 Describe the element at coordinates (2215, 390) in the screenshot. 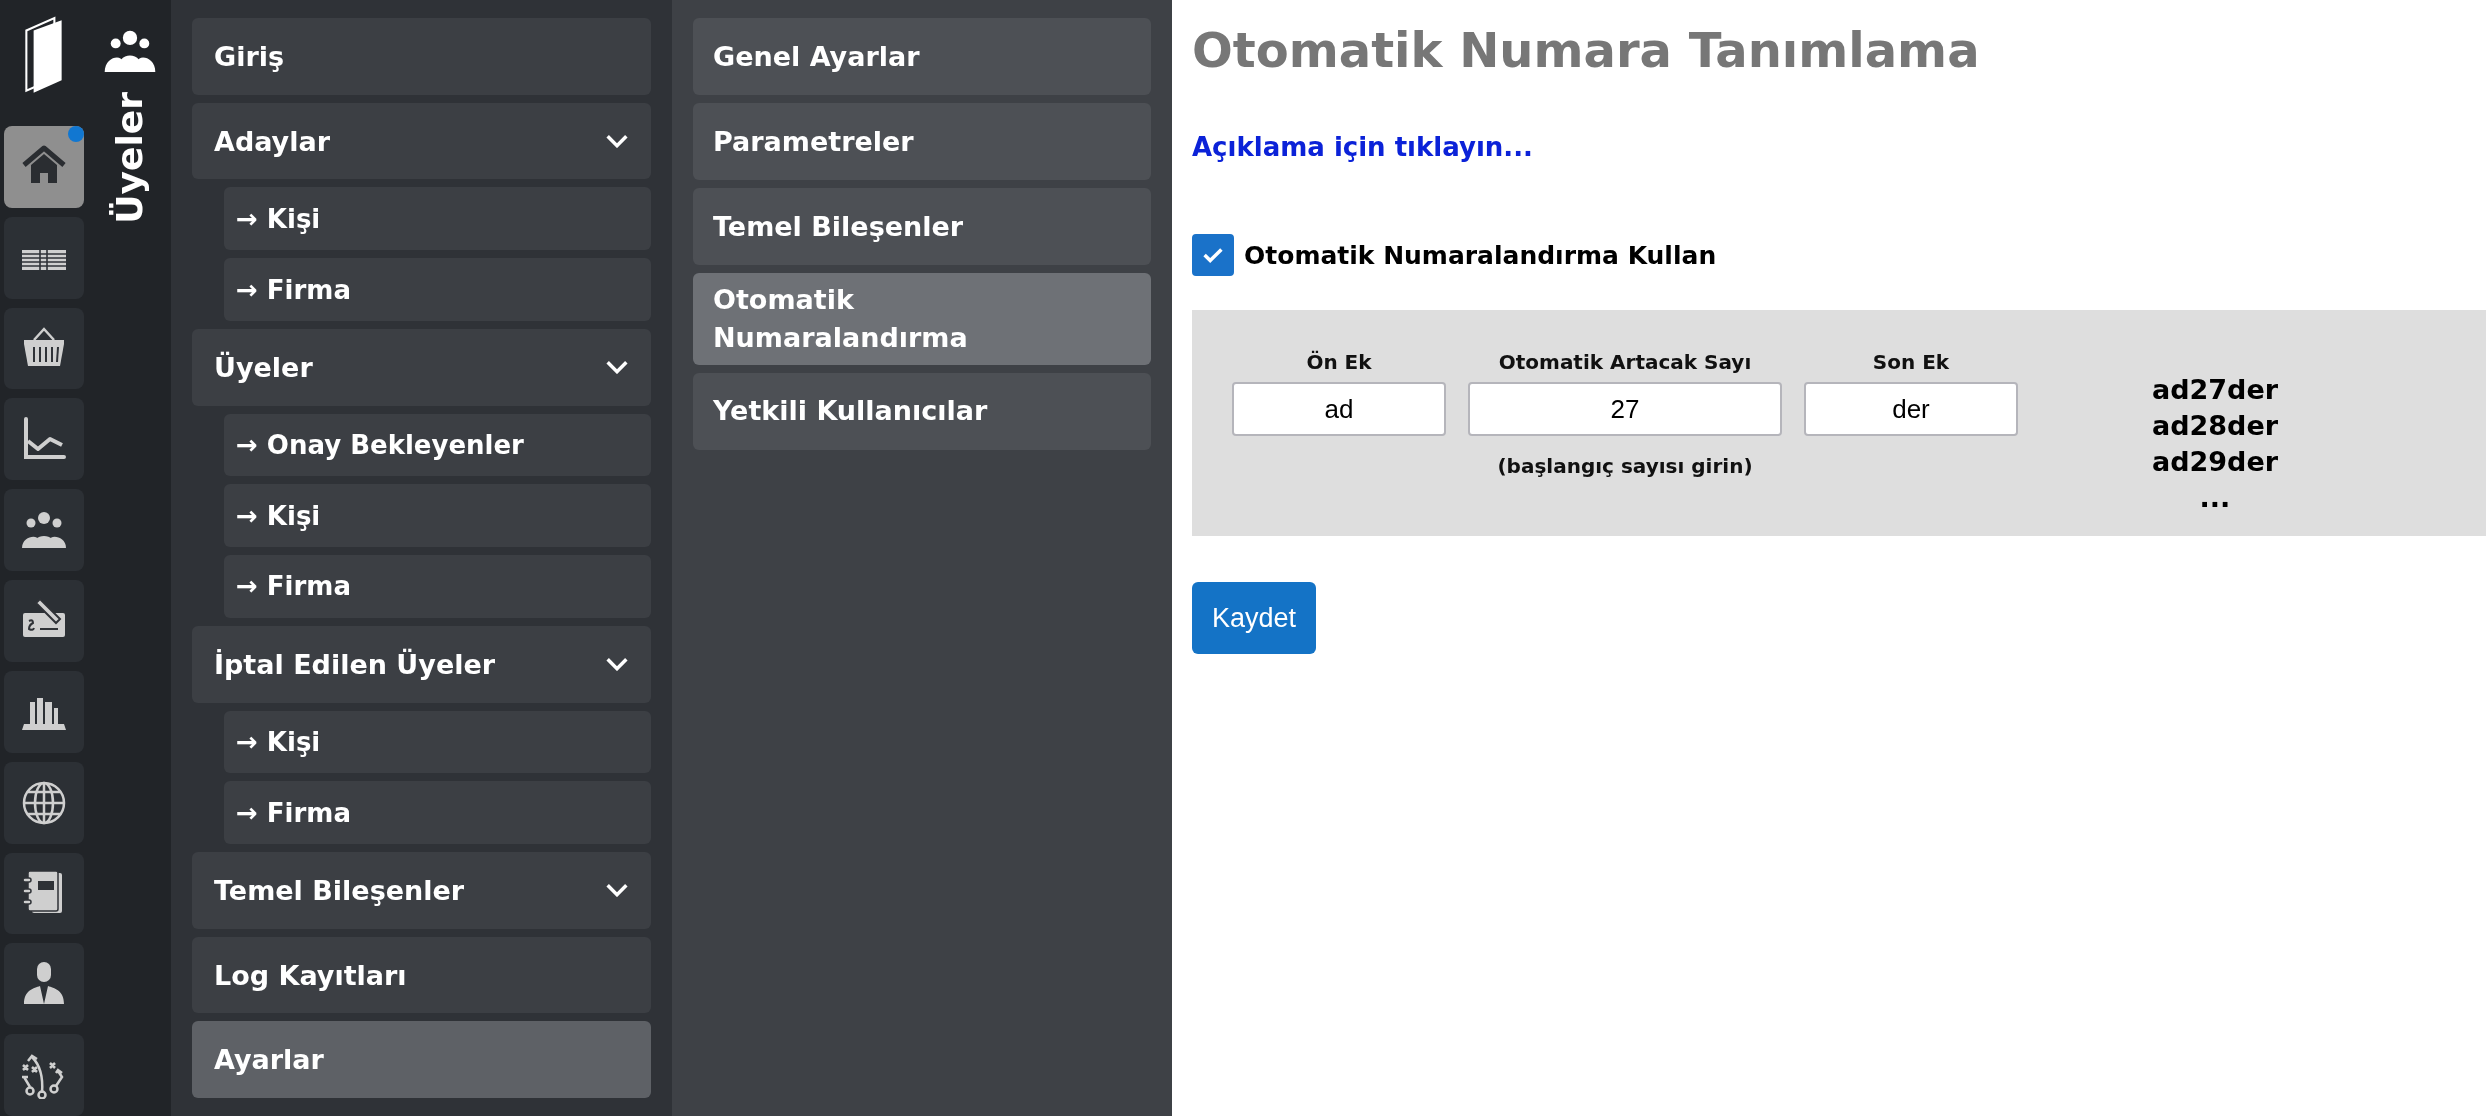

I see `preview-text: ad27der` at that location.